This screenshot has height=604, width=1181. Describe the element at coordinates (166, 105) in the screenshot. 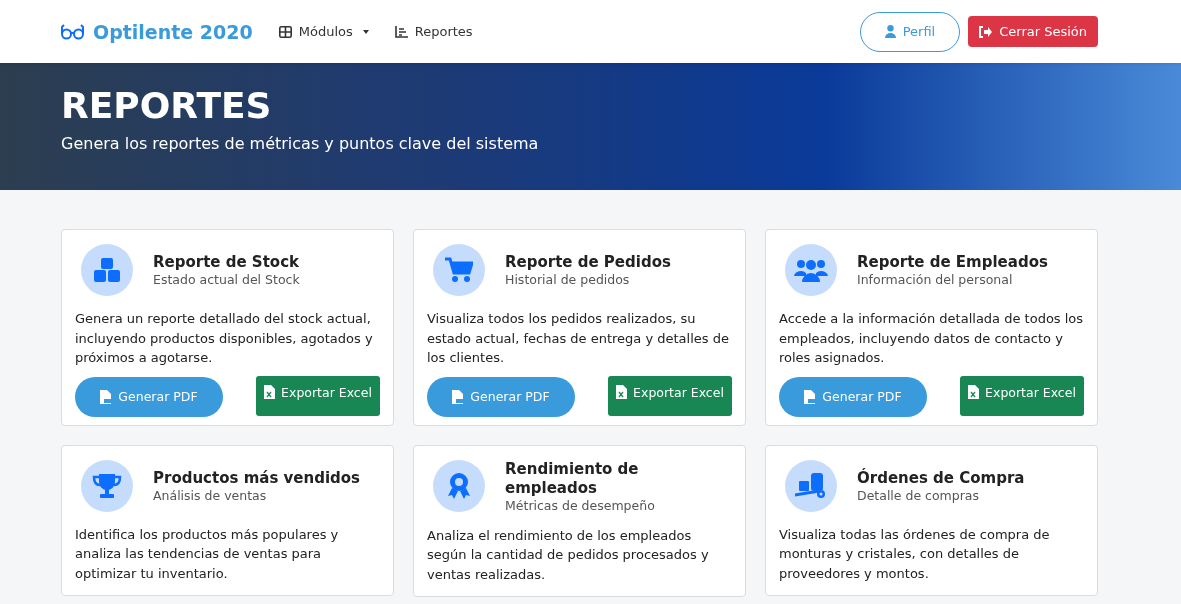

I see `page-title: REPORTES` at that location.